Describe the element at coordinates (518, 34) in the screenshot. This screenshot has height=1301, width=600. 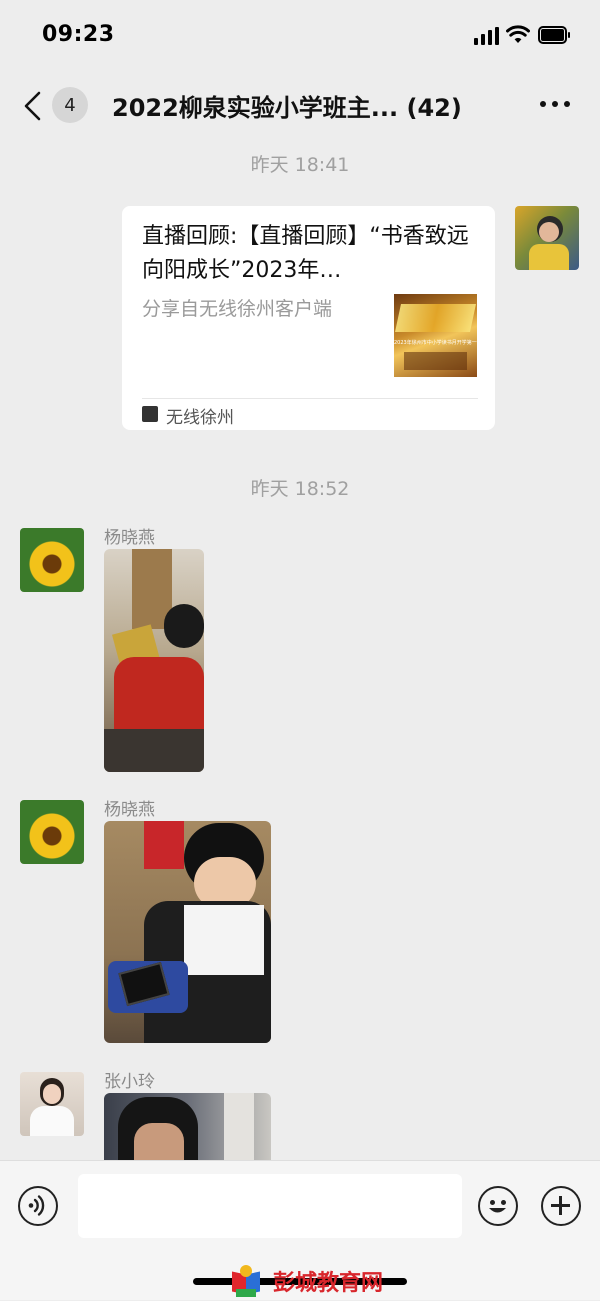
I see `wifi-icon` at that location.